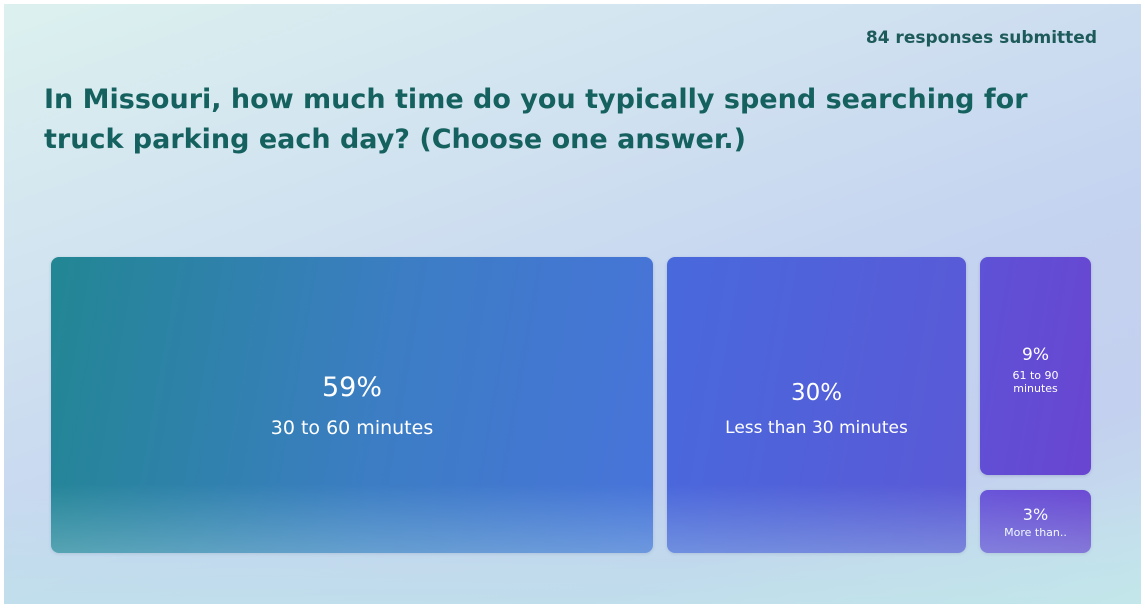 The image size is (1145, 608). Describe the element at coordinates (1035, 382) in the screenshot. I see `tile-label: 61 to 90 minutes` at that location.